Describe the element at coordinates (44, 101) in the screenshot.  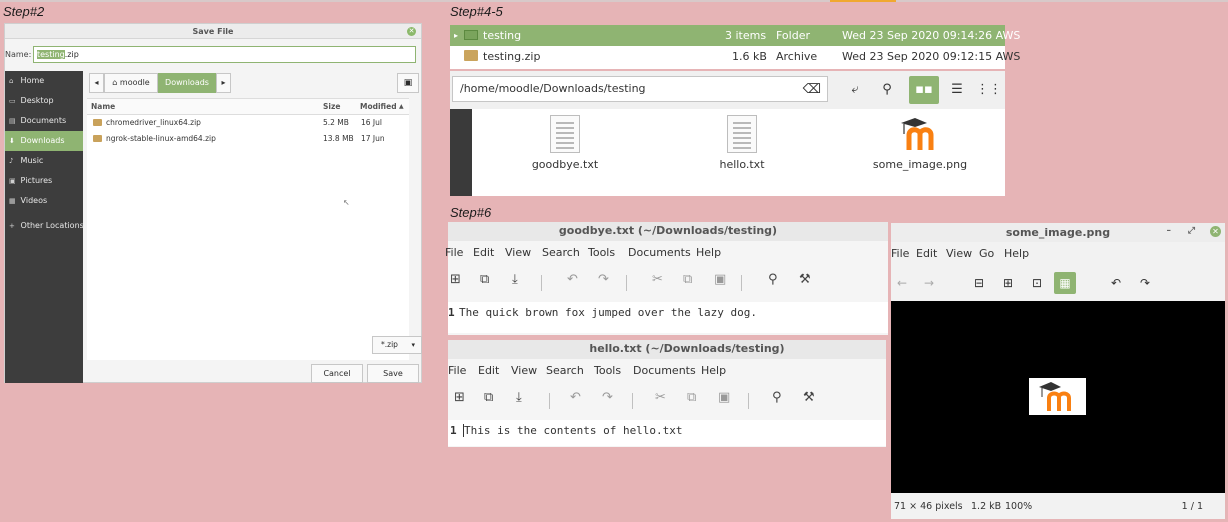
I see `sidebar-item-desktop: ▭ Desktop` at that location.